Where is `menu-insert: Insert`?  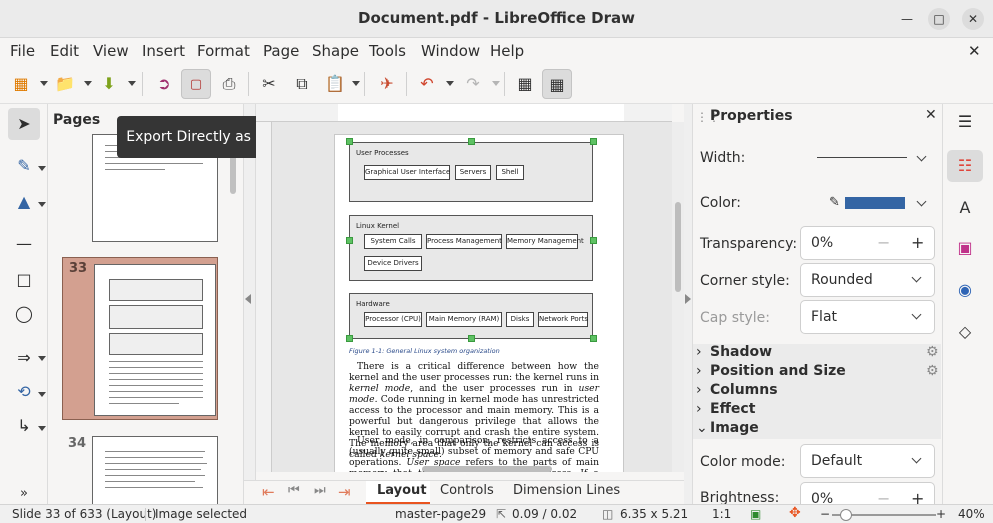
menu-insert: Insert is located at coordinates (163, 51).